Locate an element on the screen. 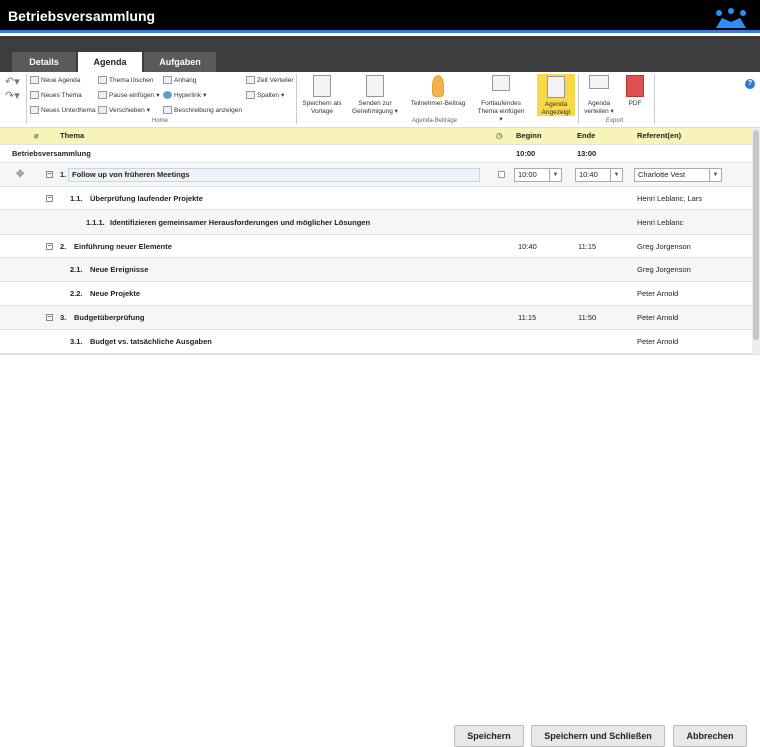 The image size is (760, 747). agenda-displayed-button: Agenda Angezeigt is located at coordinates (556, 95).